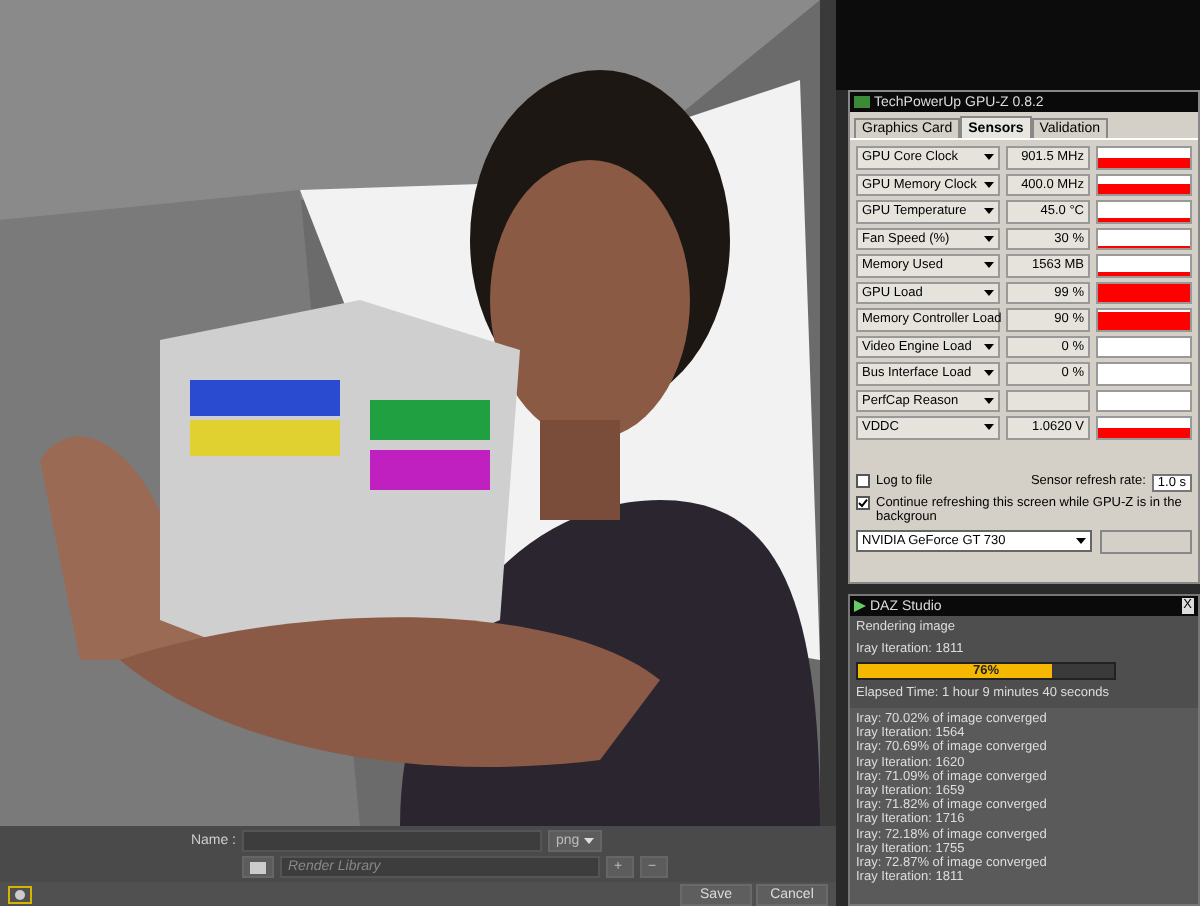 This screenshot has height=906, width=1200. What do you see at coordinates (860, 606) in the screenshot?
I see `play-icon` at bounding box center [860, 606].